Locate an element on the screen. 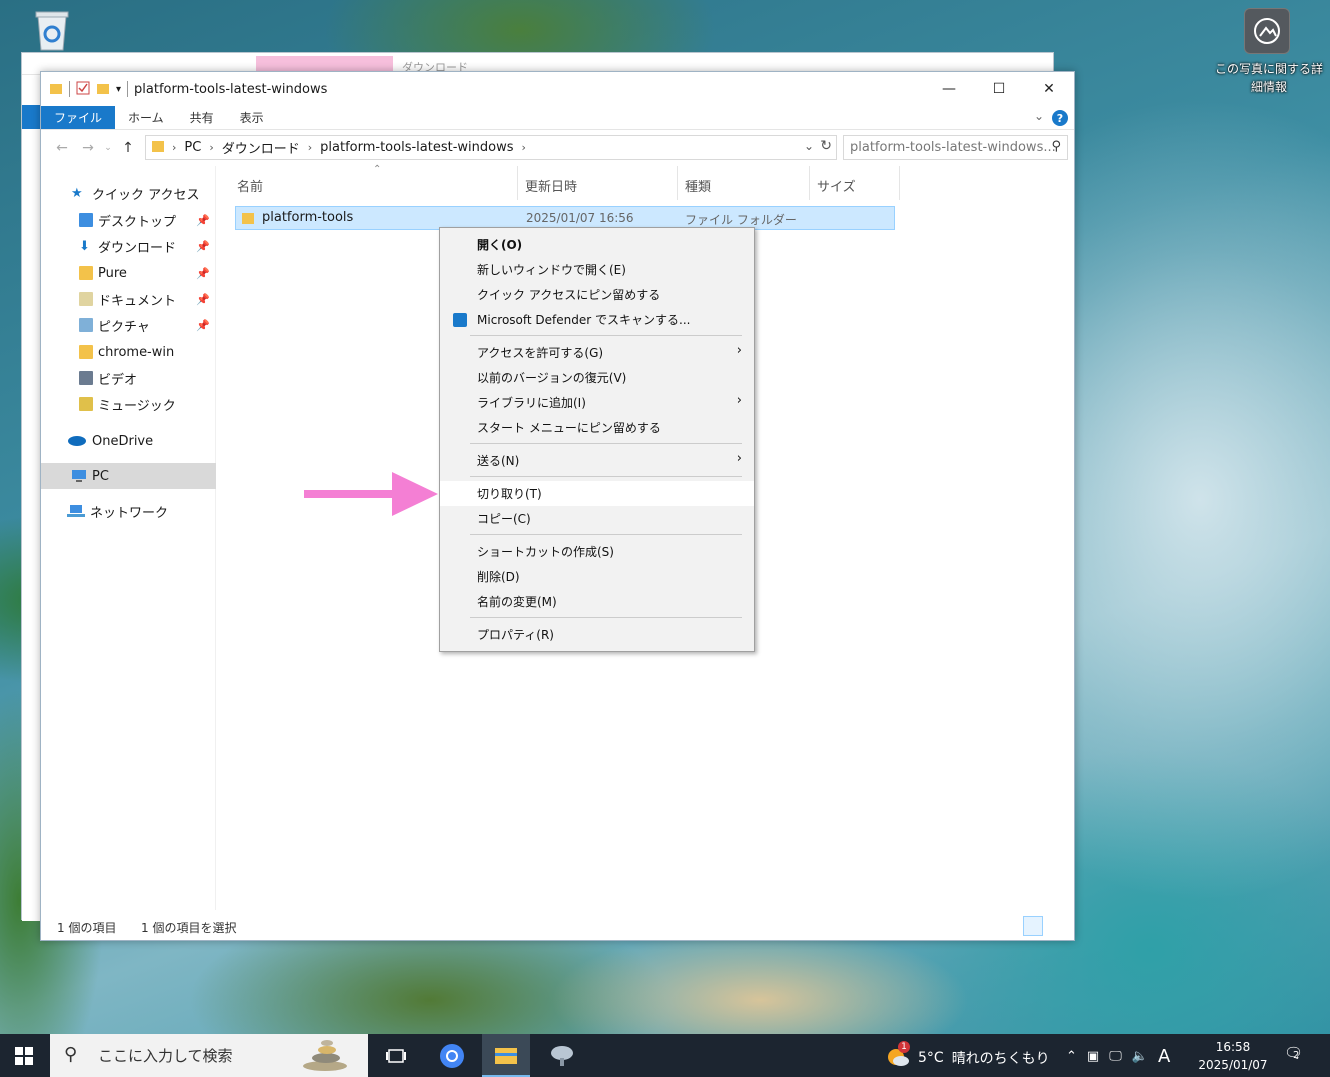  large-icons-view-button is located at coordinates (1056, 926).